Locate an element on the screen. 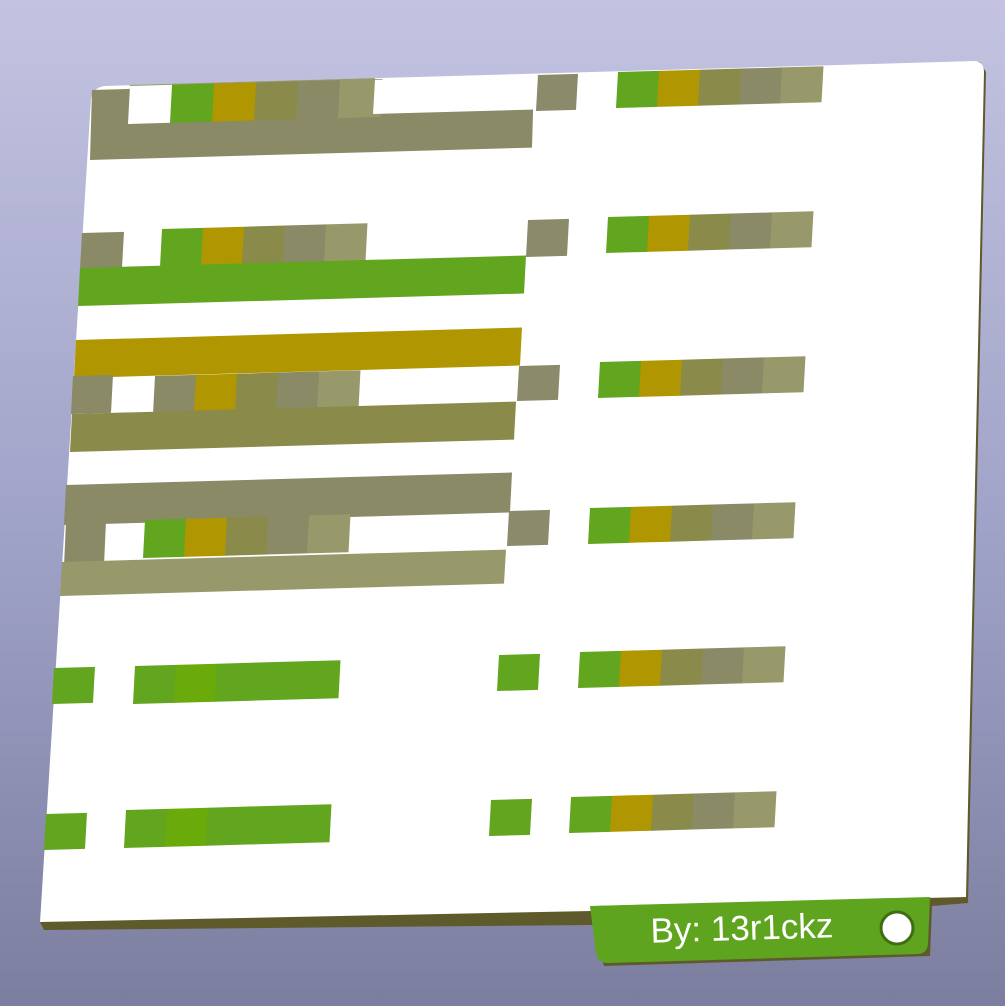 Image resolution: width=1005 pixels, height=1006 pixels. credit-label: By: 13r1ckz is located at coordinates (742, 928).